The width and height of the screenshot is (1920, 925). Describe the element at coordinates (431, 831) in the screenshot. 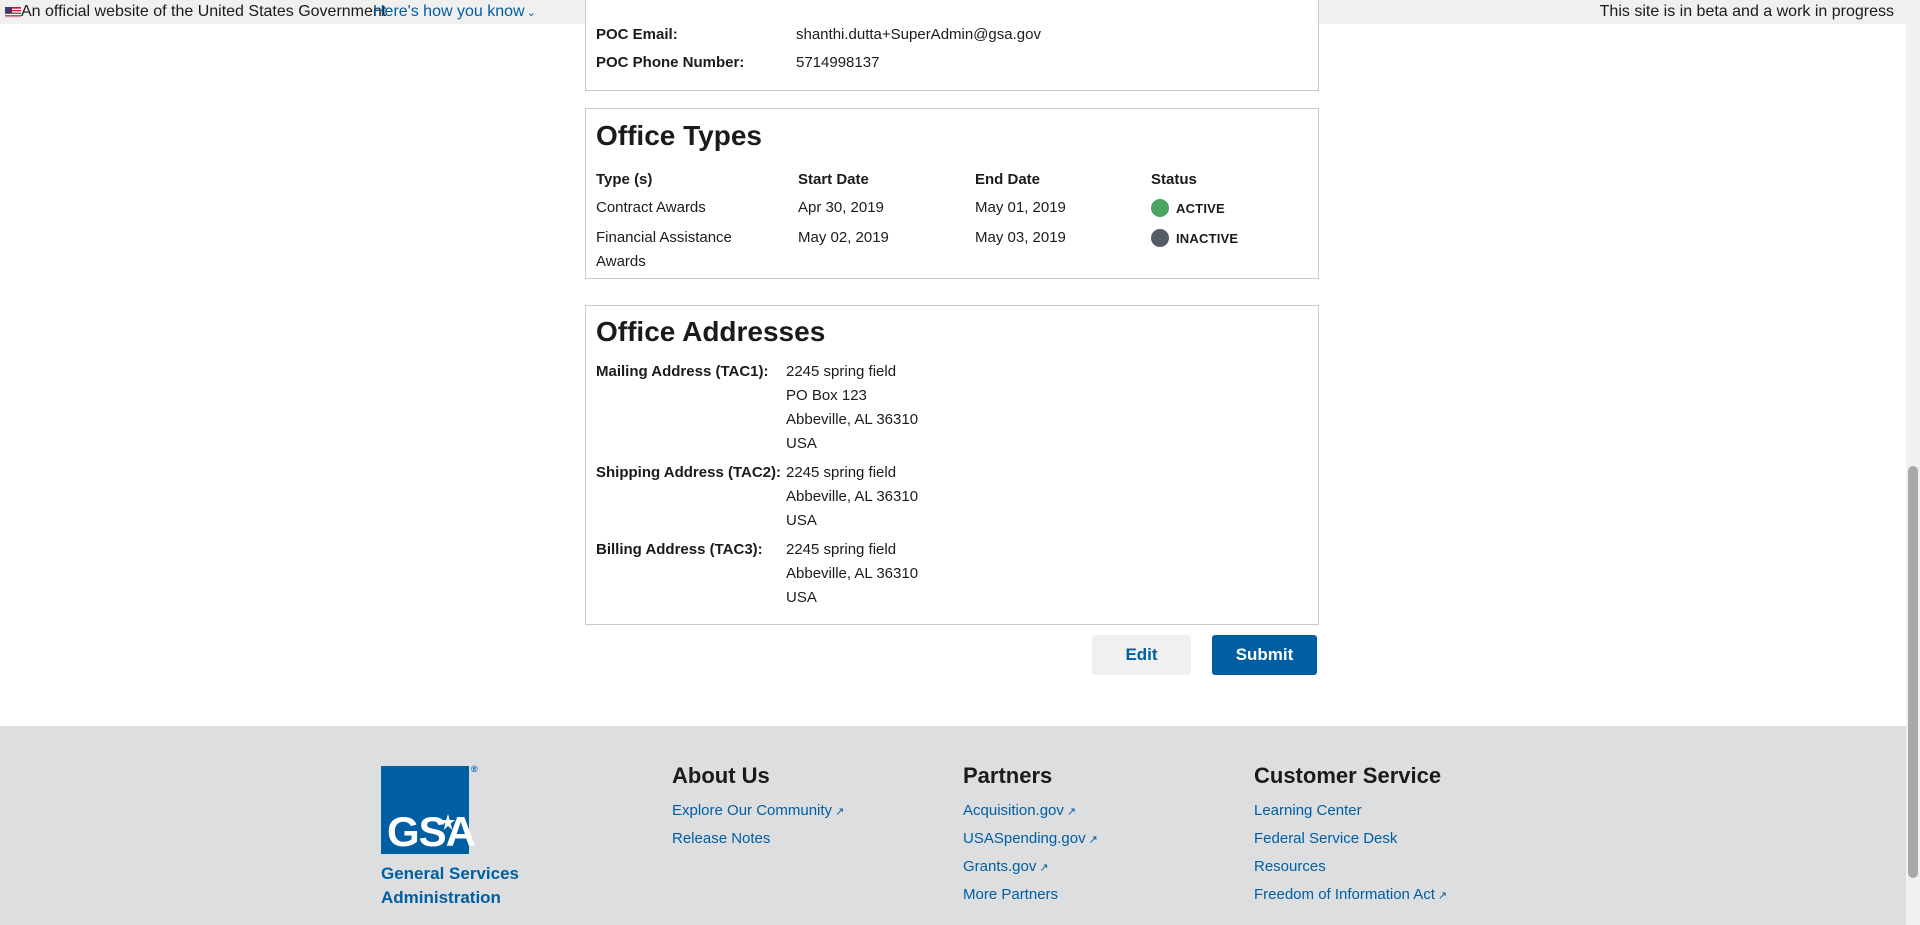

I see `gsa-logo-text: GSA` at that location.